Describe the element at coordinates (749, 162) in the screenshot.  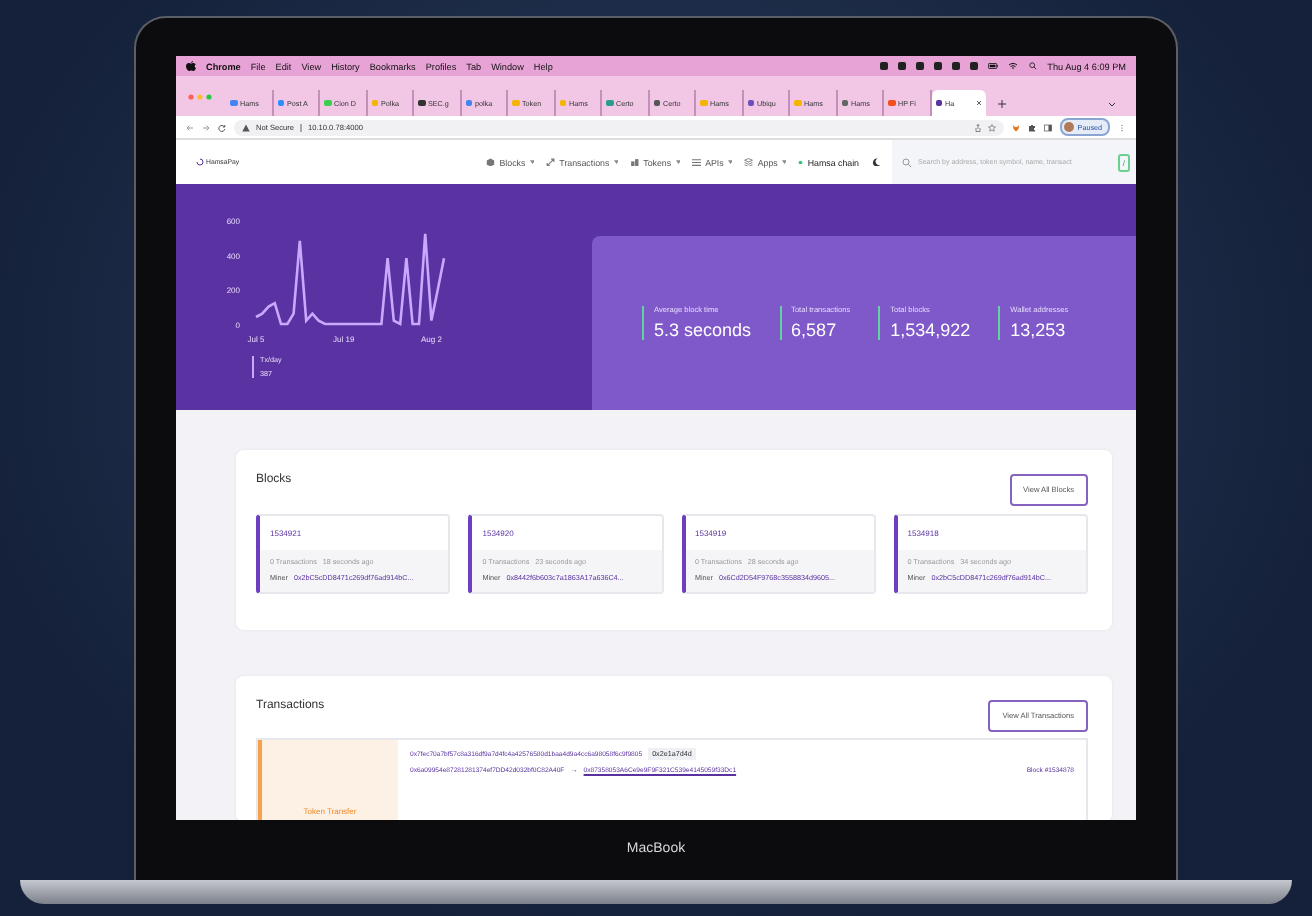
I see `stack-icon` at that location.